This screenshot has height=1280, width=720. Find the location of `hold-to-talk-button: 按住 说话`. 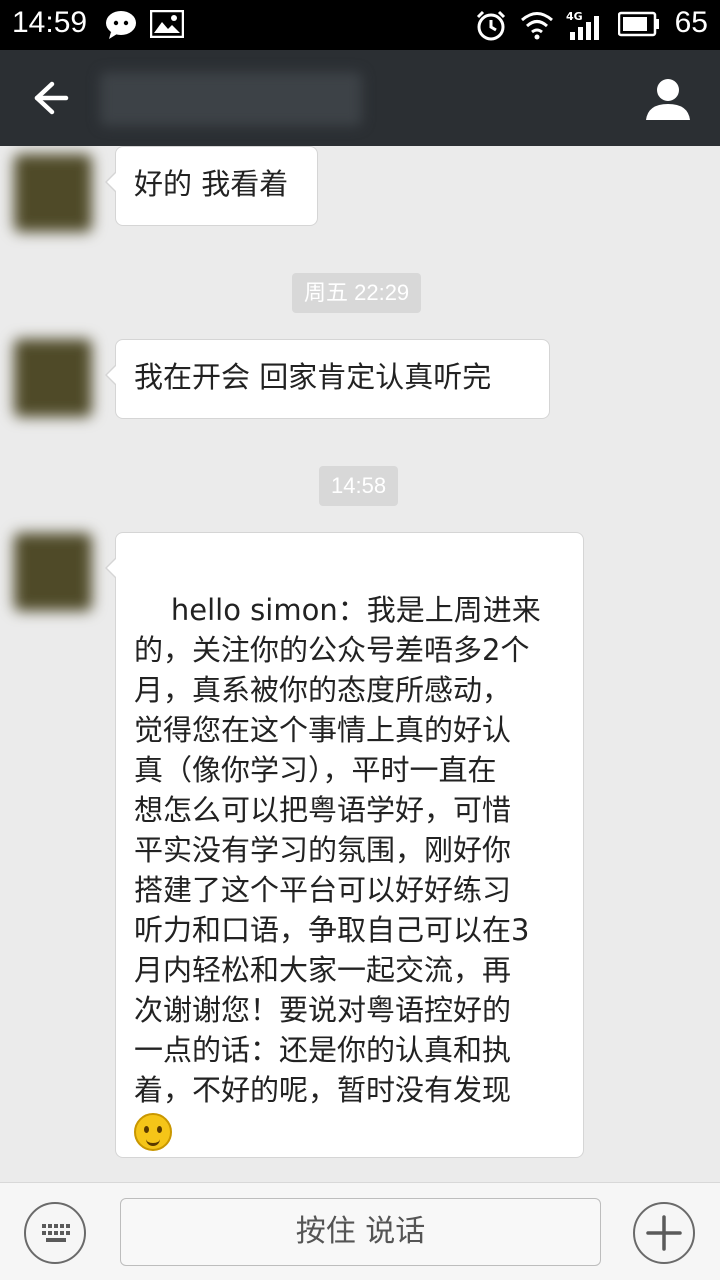

hold-to-talk-button: 按住 说话 is located at coordinates (360, 1232).